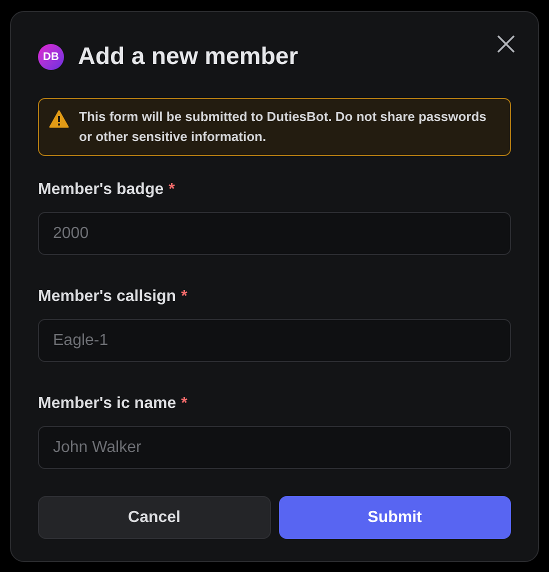  What do you see at coordinates (107, 404) in the screenshot?
I see `field-label: Member's ic name` at bounding box center [107, 404].